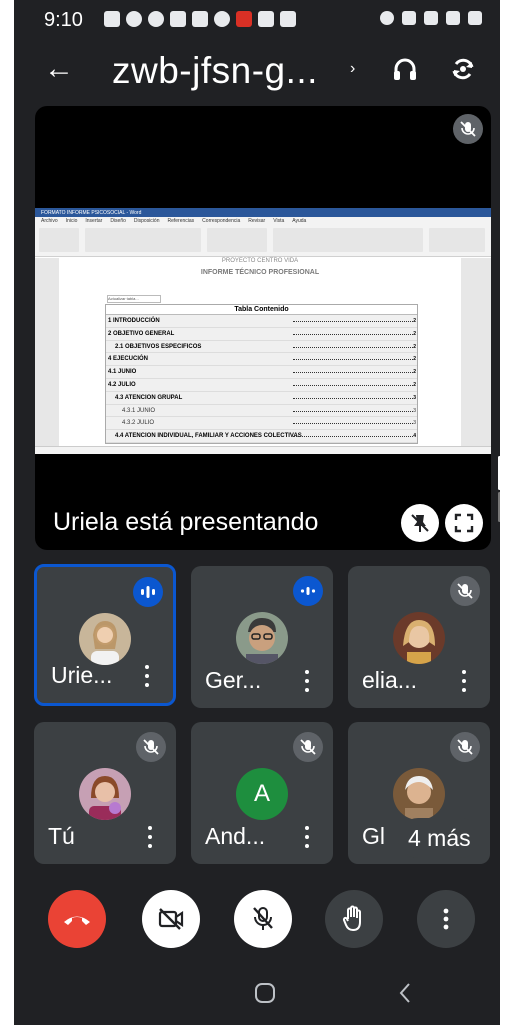 The image size is (514, 1025). I want to click on end-call-icon, so click(77, 920).